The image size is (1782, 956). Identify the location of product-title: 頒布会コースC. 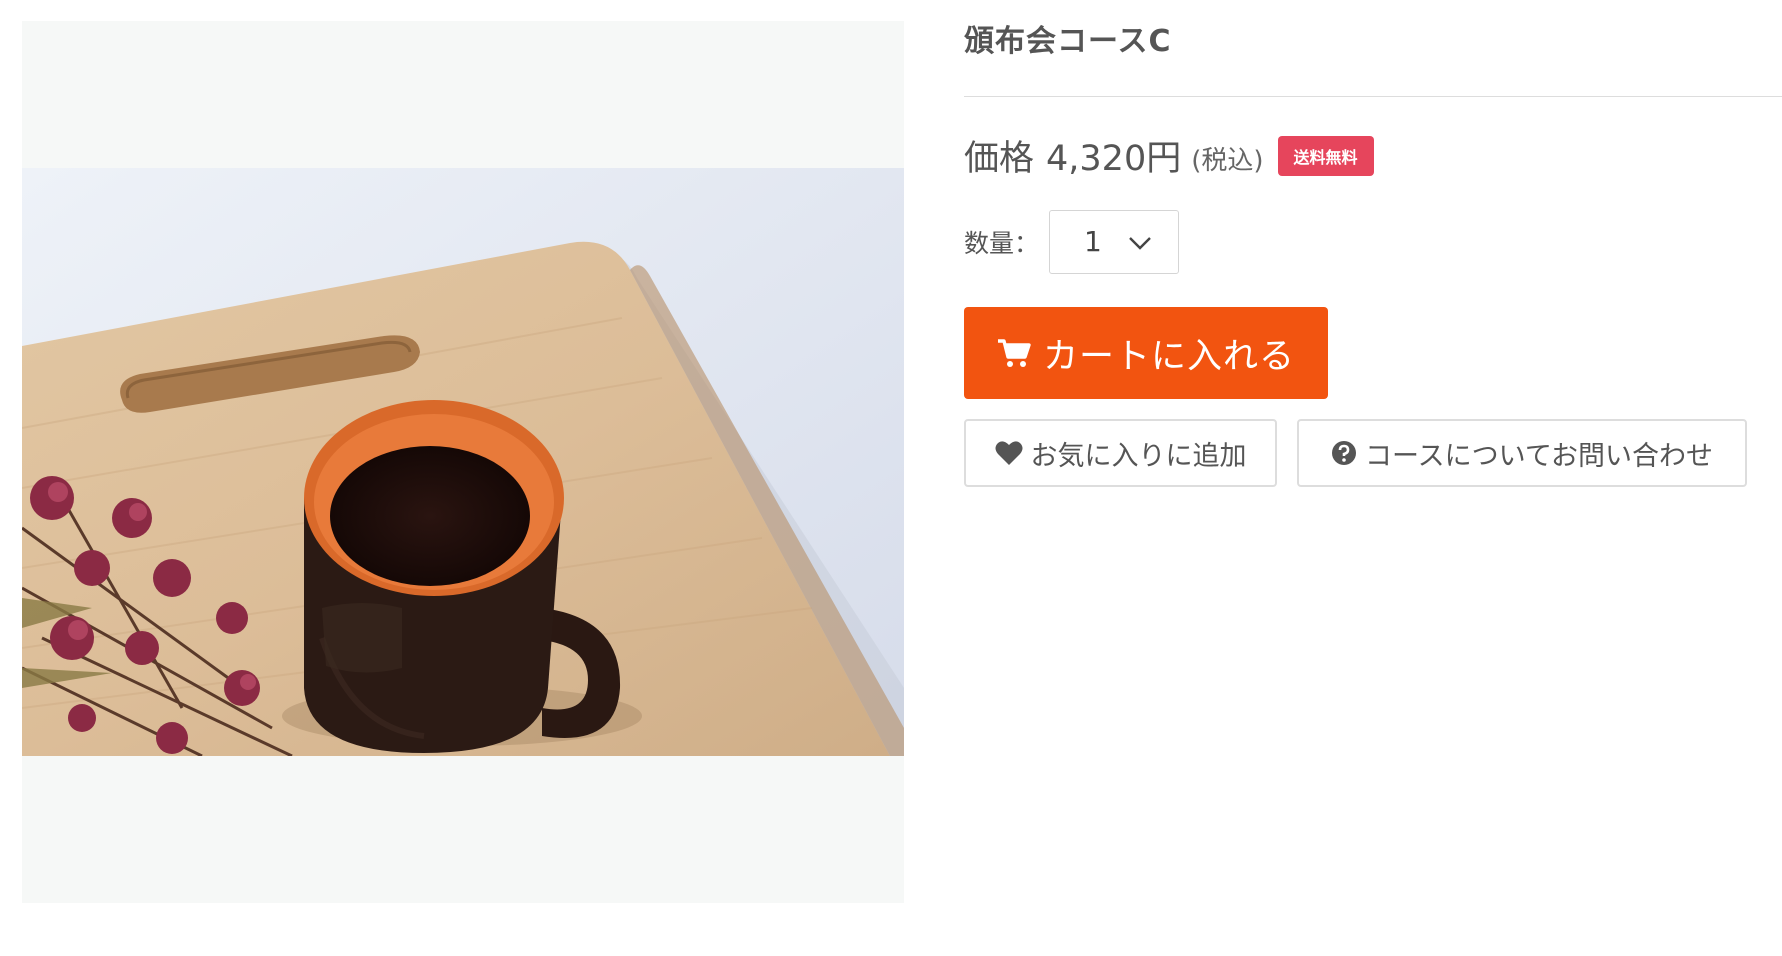
(1068, 41).